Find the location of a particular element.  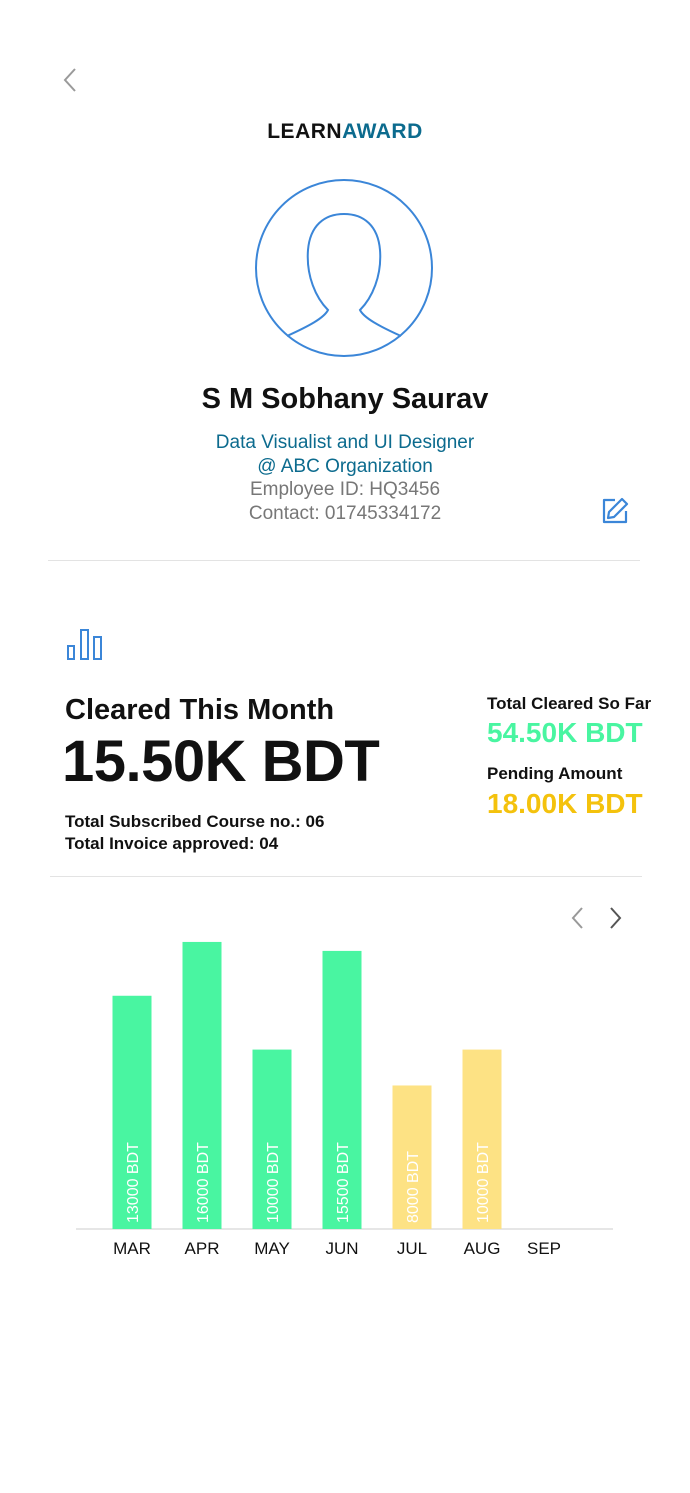

back-button is located at coordinates (71, 80).